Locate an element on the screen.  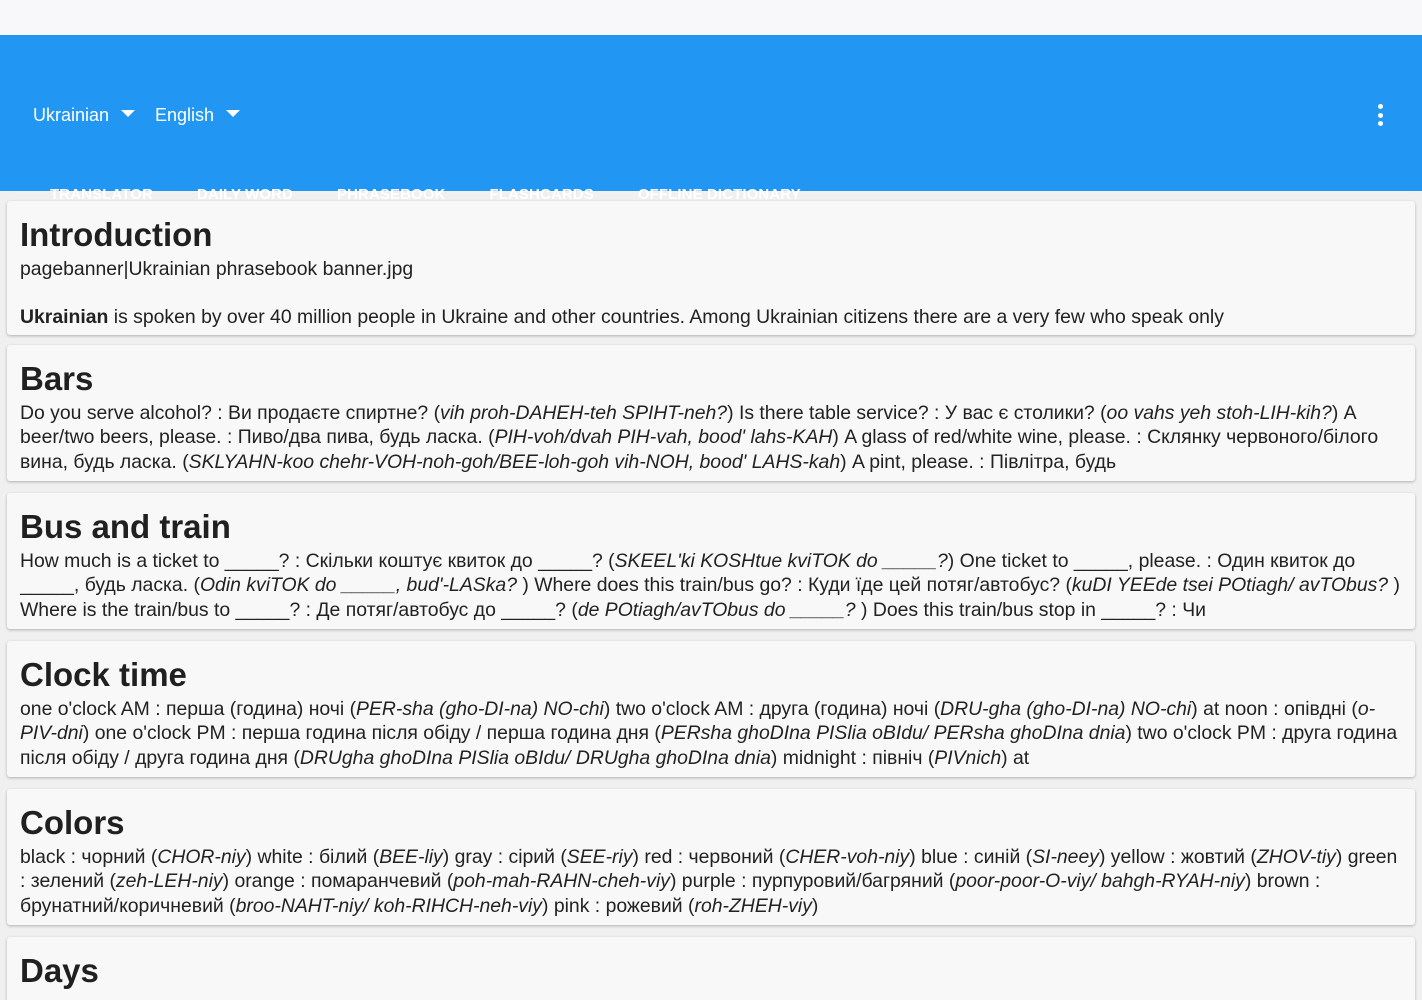
pronunciation-text: DRU-gha (gho-DI-na) NO-chi is located at coordinates (1066, 709).